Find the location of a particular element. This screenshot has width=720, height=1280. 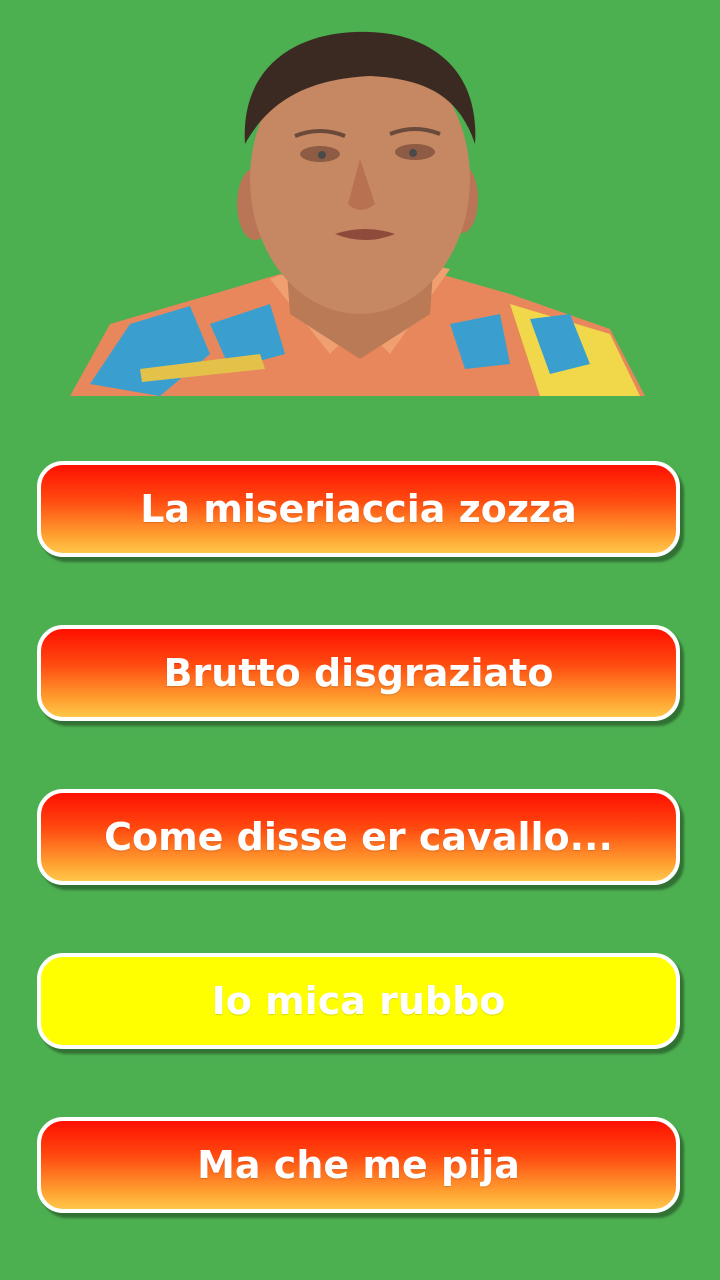

sound-button-2: Brutto disgraziato is located at coordinates (358, 673).